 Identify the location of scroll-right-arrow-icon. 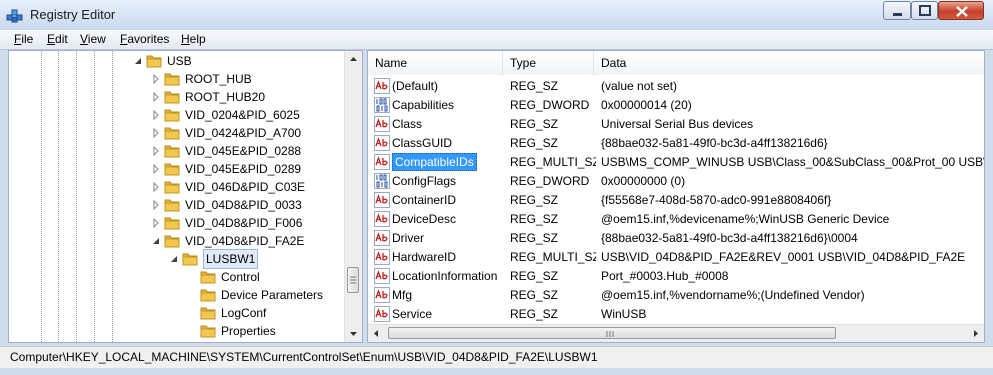
(975, 333).